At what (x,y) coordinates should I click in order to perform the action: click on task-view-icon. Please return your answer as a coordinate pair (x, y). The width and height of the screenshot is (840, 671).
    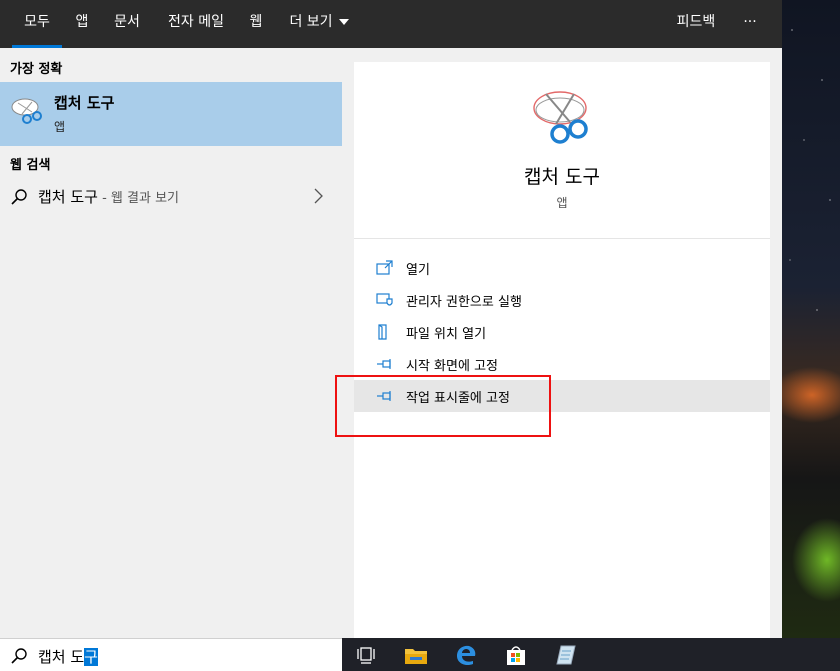
    Looking at the image, I should click on (366, 655).